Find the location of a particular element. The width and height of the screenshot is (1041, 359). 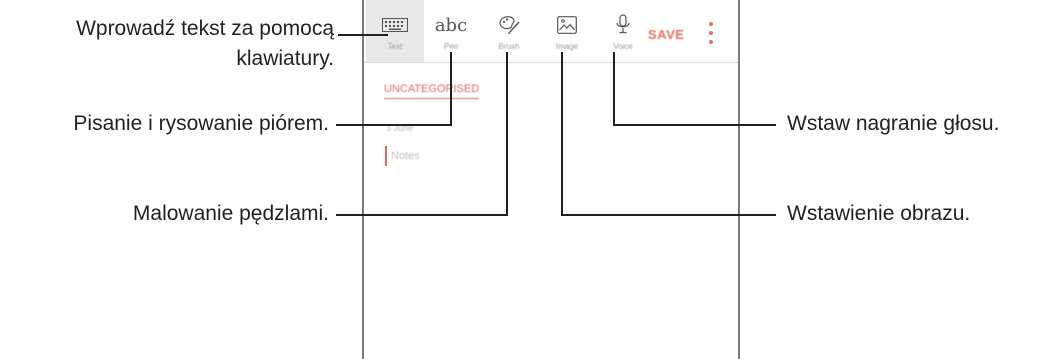

image-tool-button: Image is located at coordinates (567, 31).